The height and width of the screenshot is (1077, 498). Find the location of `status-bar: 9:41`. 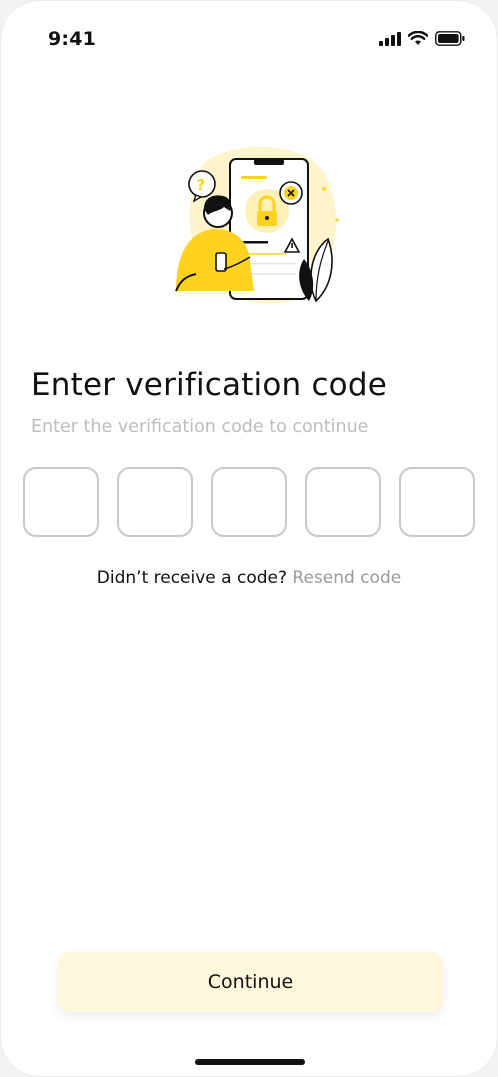

status-bar: 9:41 is located at coordinates (249, 41).